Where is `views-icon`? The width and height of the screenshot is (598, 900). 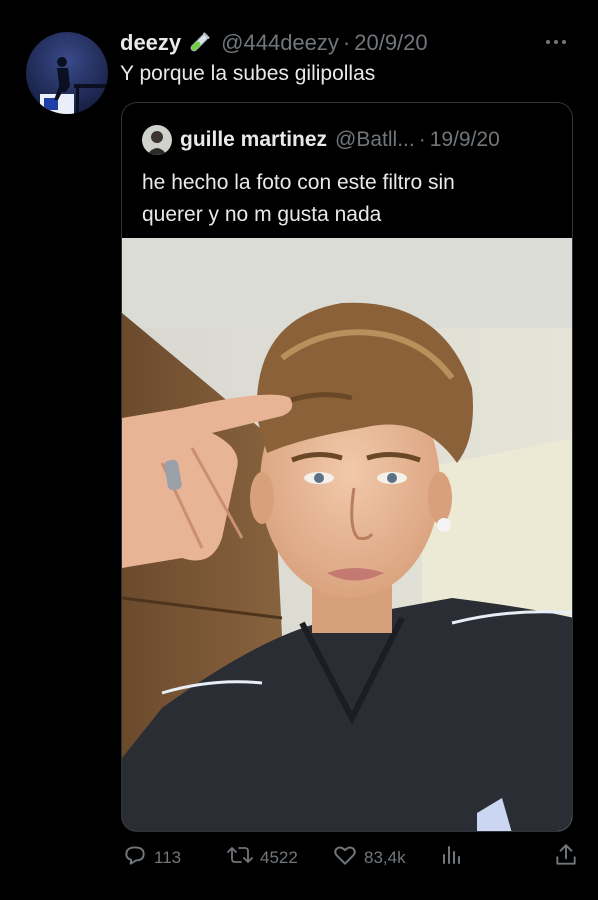 views-icon is located at coordinates (455, 857).